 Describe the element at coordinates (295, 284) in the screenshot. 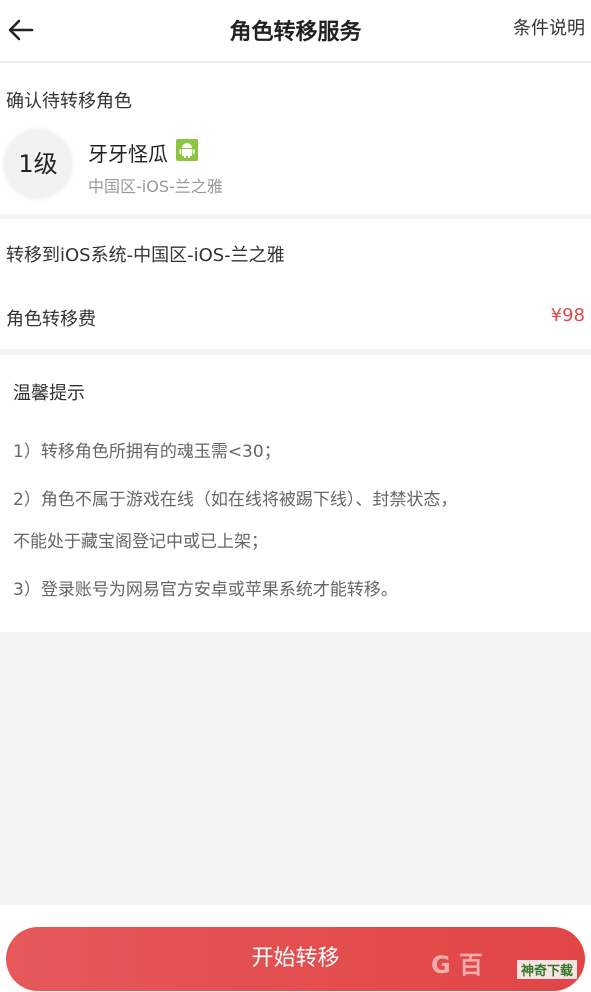

I see `transfer-target-section: 转移到iOS系统-中国区-iOS-兰之雅 角色转移费 ¥98` at that location.